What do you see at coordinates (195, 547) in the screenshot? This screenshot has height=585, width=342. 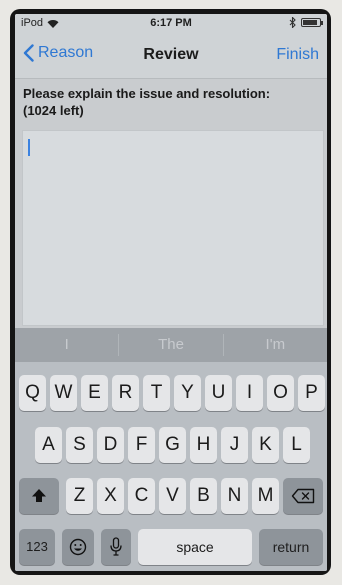 I see `space-key: space` at bounding box center [195, 547].